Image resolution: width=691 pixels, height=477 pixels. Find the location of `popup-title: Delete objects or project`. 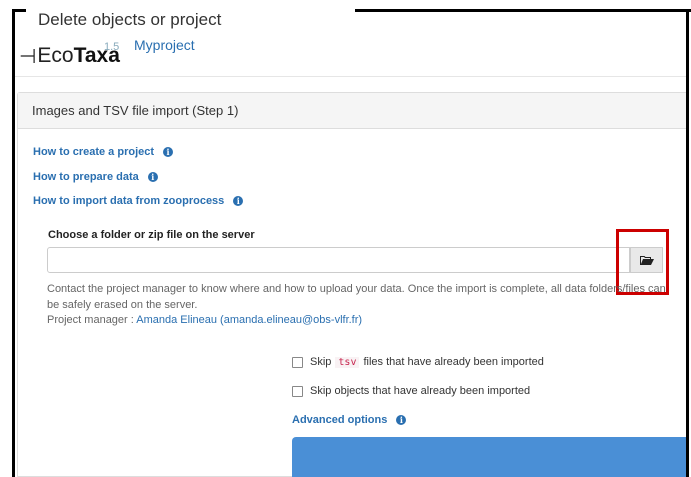

popup-title: Delete objects or project is located at coordinates (130, 19).